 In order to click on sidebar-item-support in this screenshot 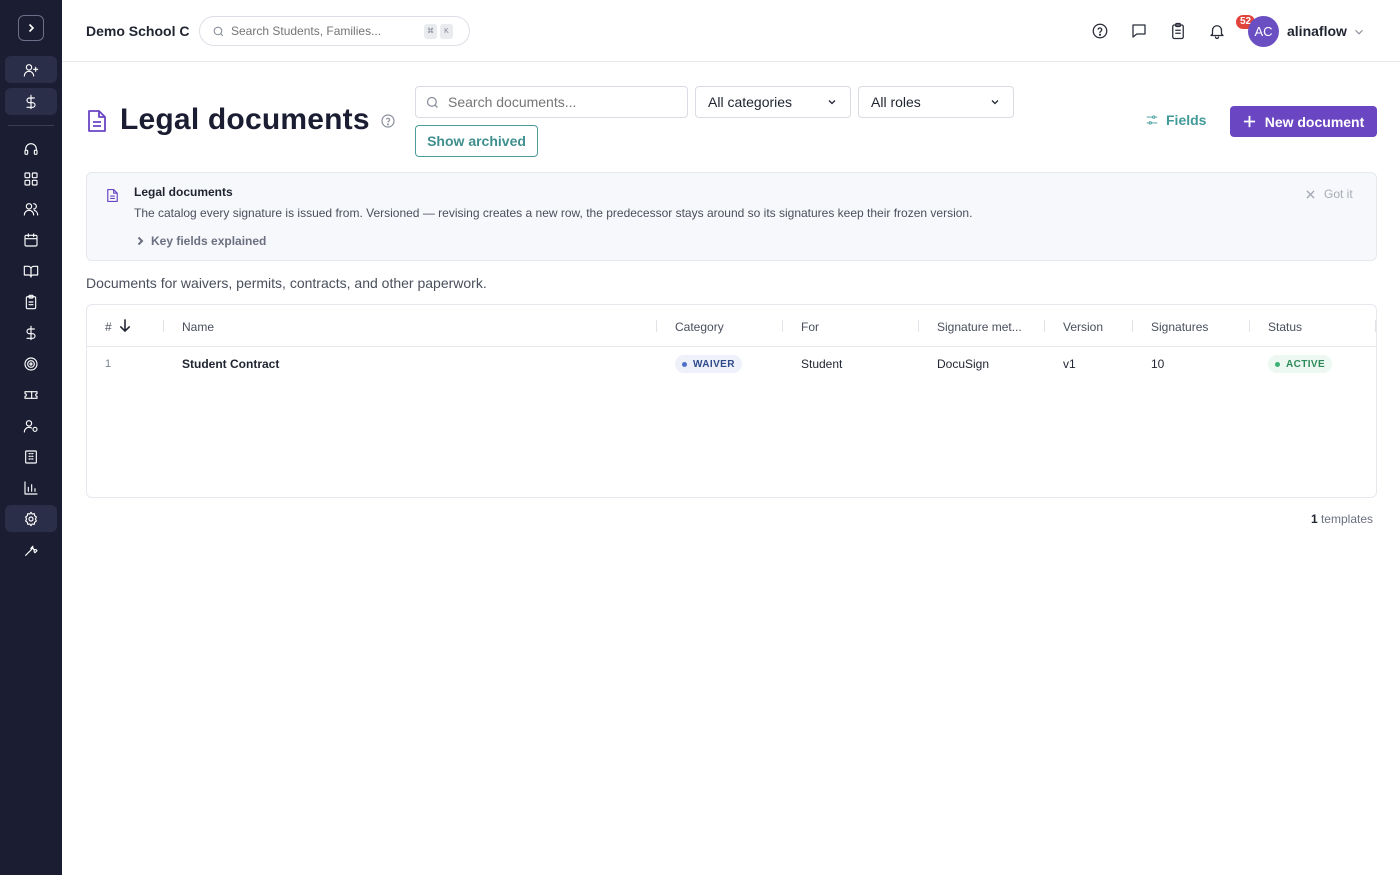, I will do `click(31, 148)`.